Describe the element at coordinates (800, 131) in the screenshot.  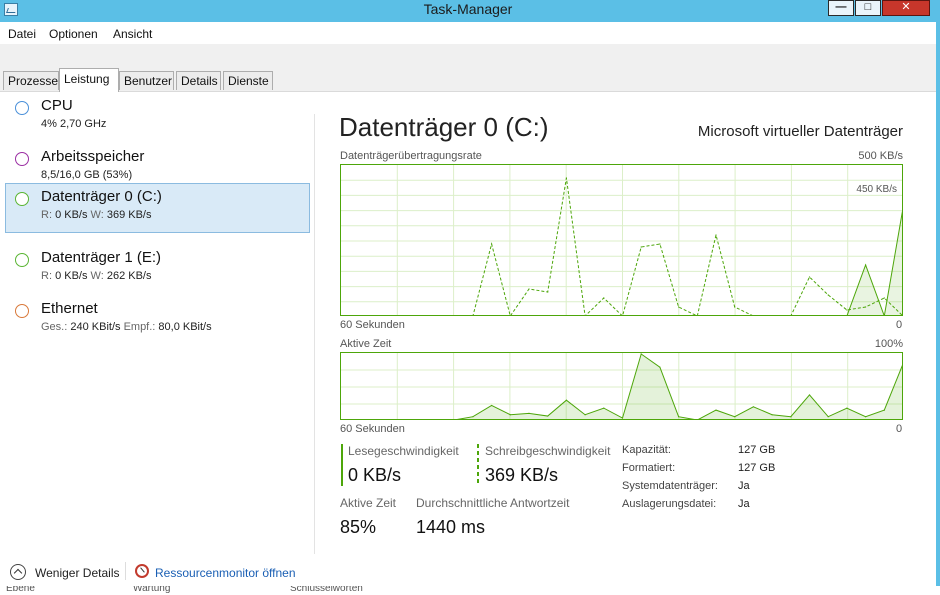
I see `disk-model: Microsoft virtueller Datenträger` at that location.